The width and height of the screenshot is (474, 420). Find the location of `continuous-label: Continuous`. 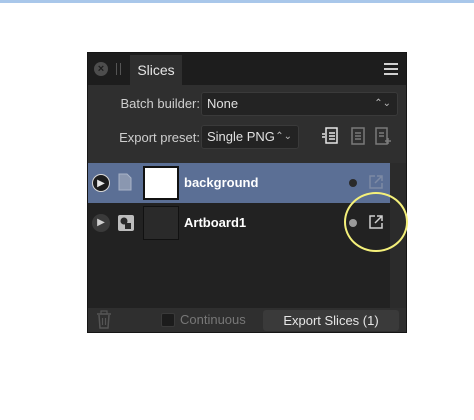

continuous-label: Continuous is located at coordinates (213, 319).